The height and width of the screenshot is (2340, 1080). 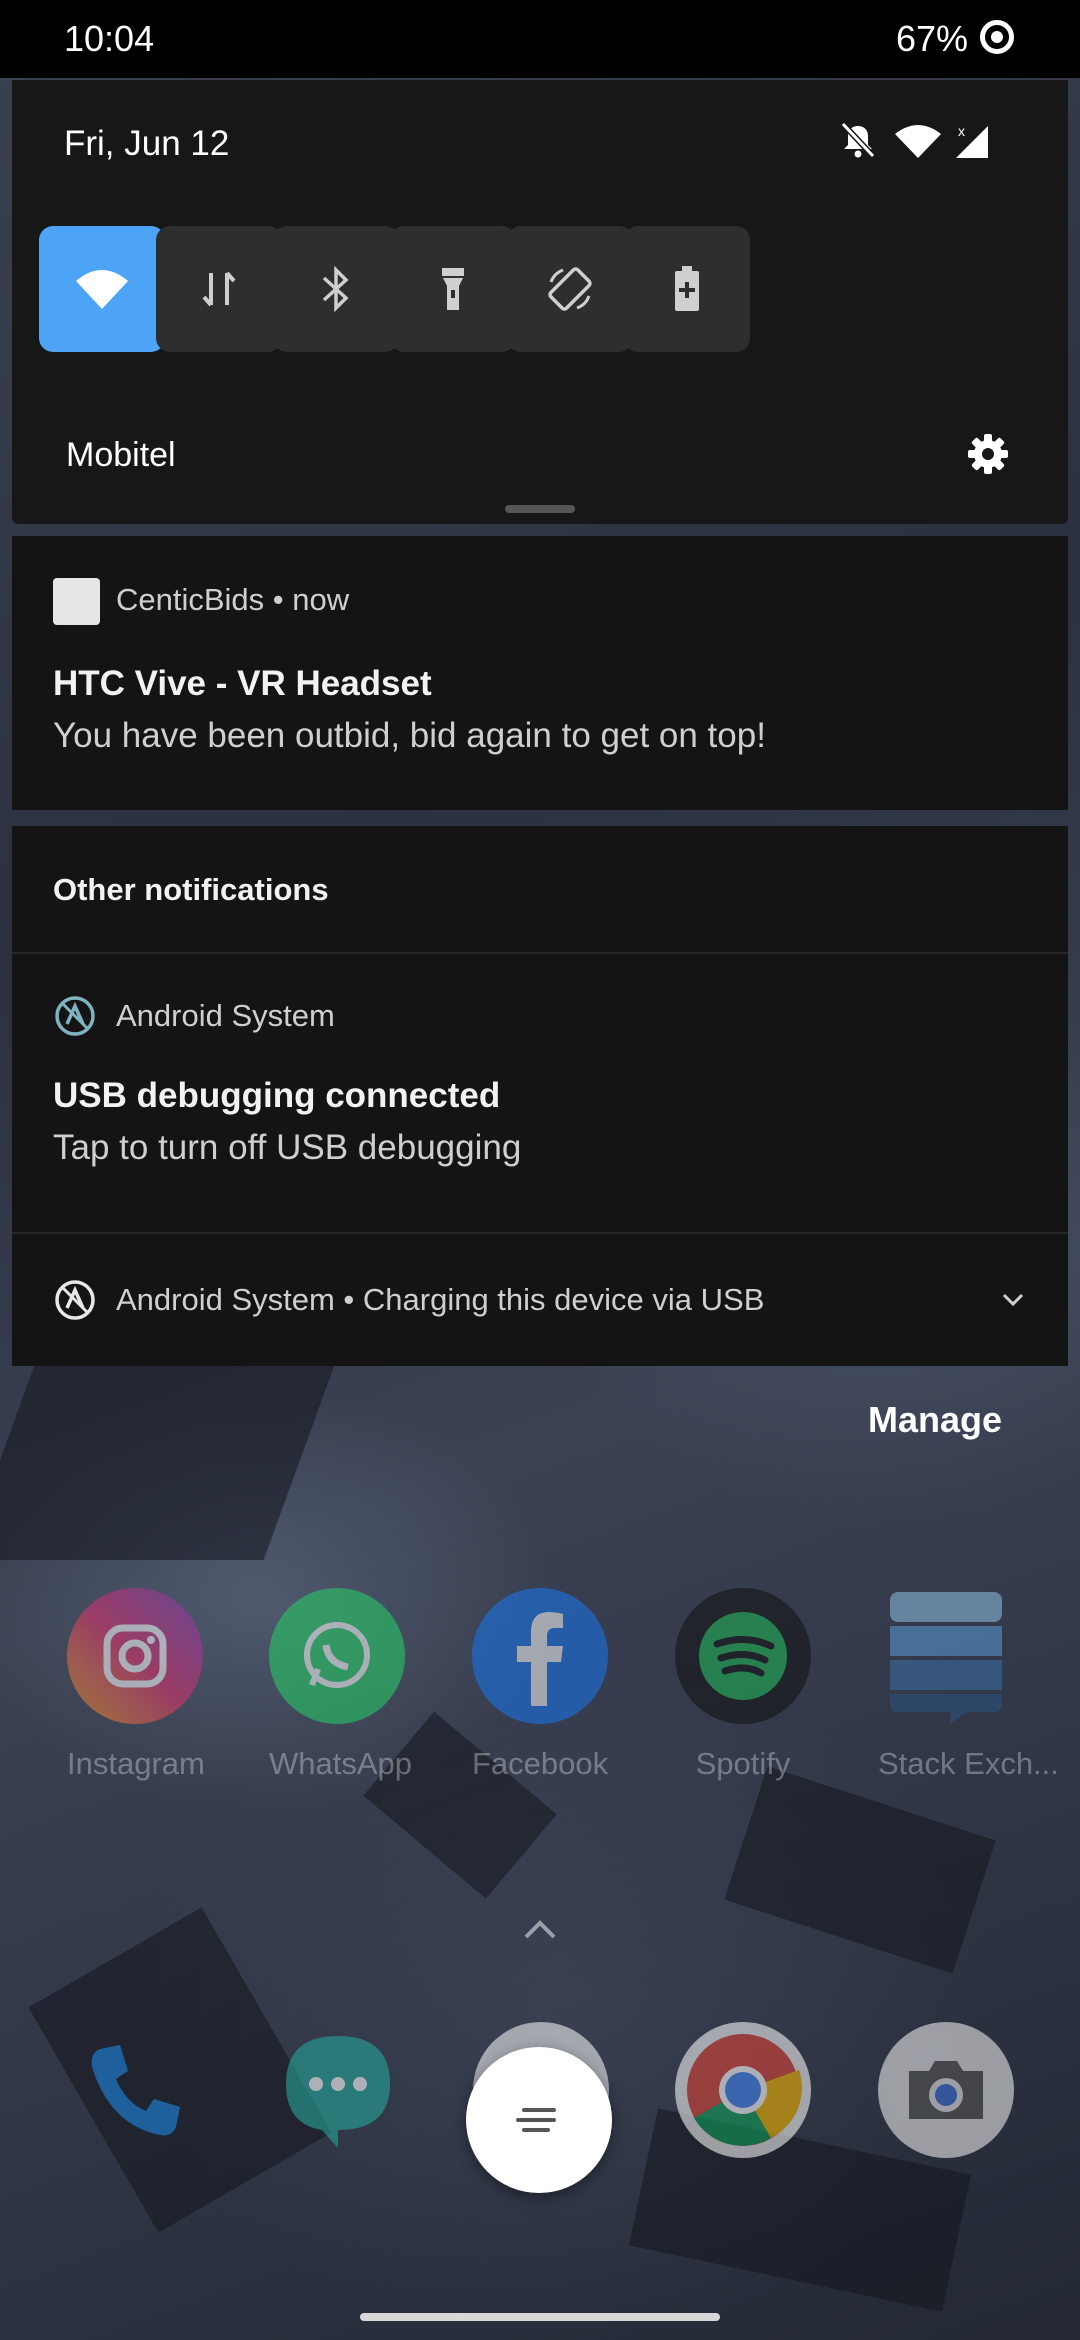 What do you see at coordinates (536, 2120) in the screenshot?
I see `notes-lines-icon` at bounding box center [536, 2120].